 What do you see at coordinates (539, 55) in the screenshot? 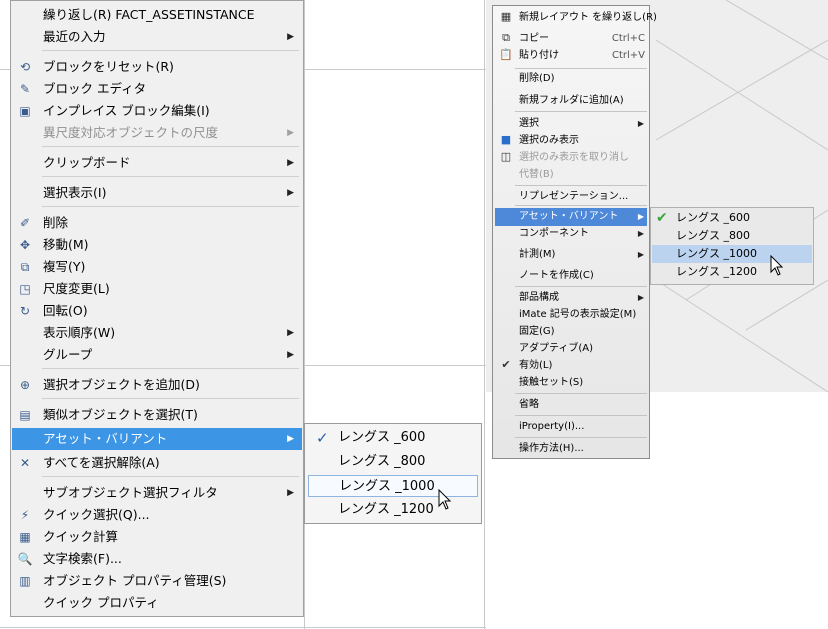
I see `menu-item-label: 貼り付け` at bounding box center [539, 55].